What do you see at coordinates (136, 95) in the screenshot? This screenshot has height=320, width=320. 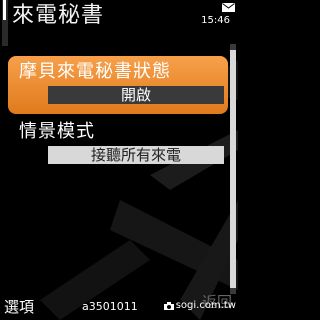 I see `settings-item-value: 開啟` at bounding box center [136, 95].